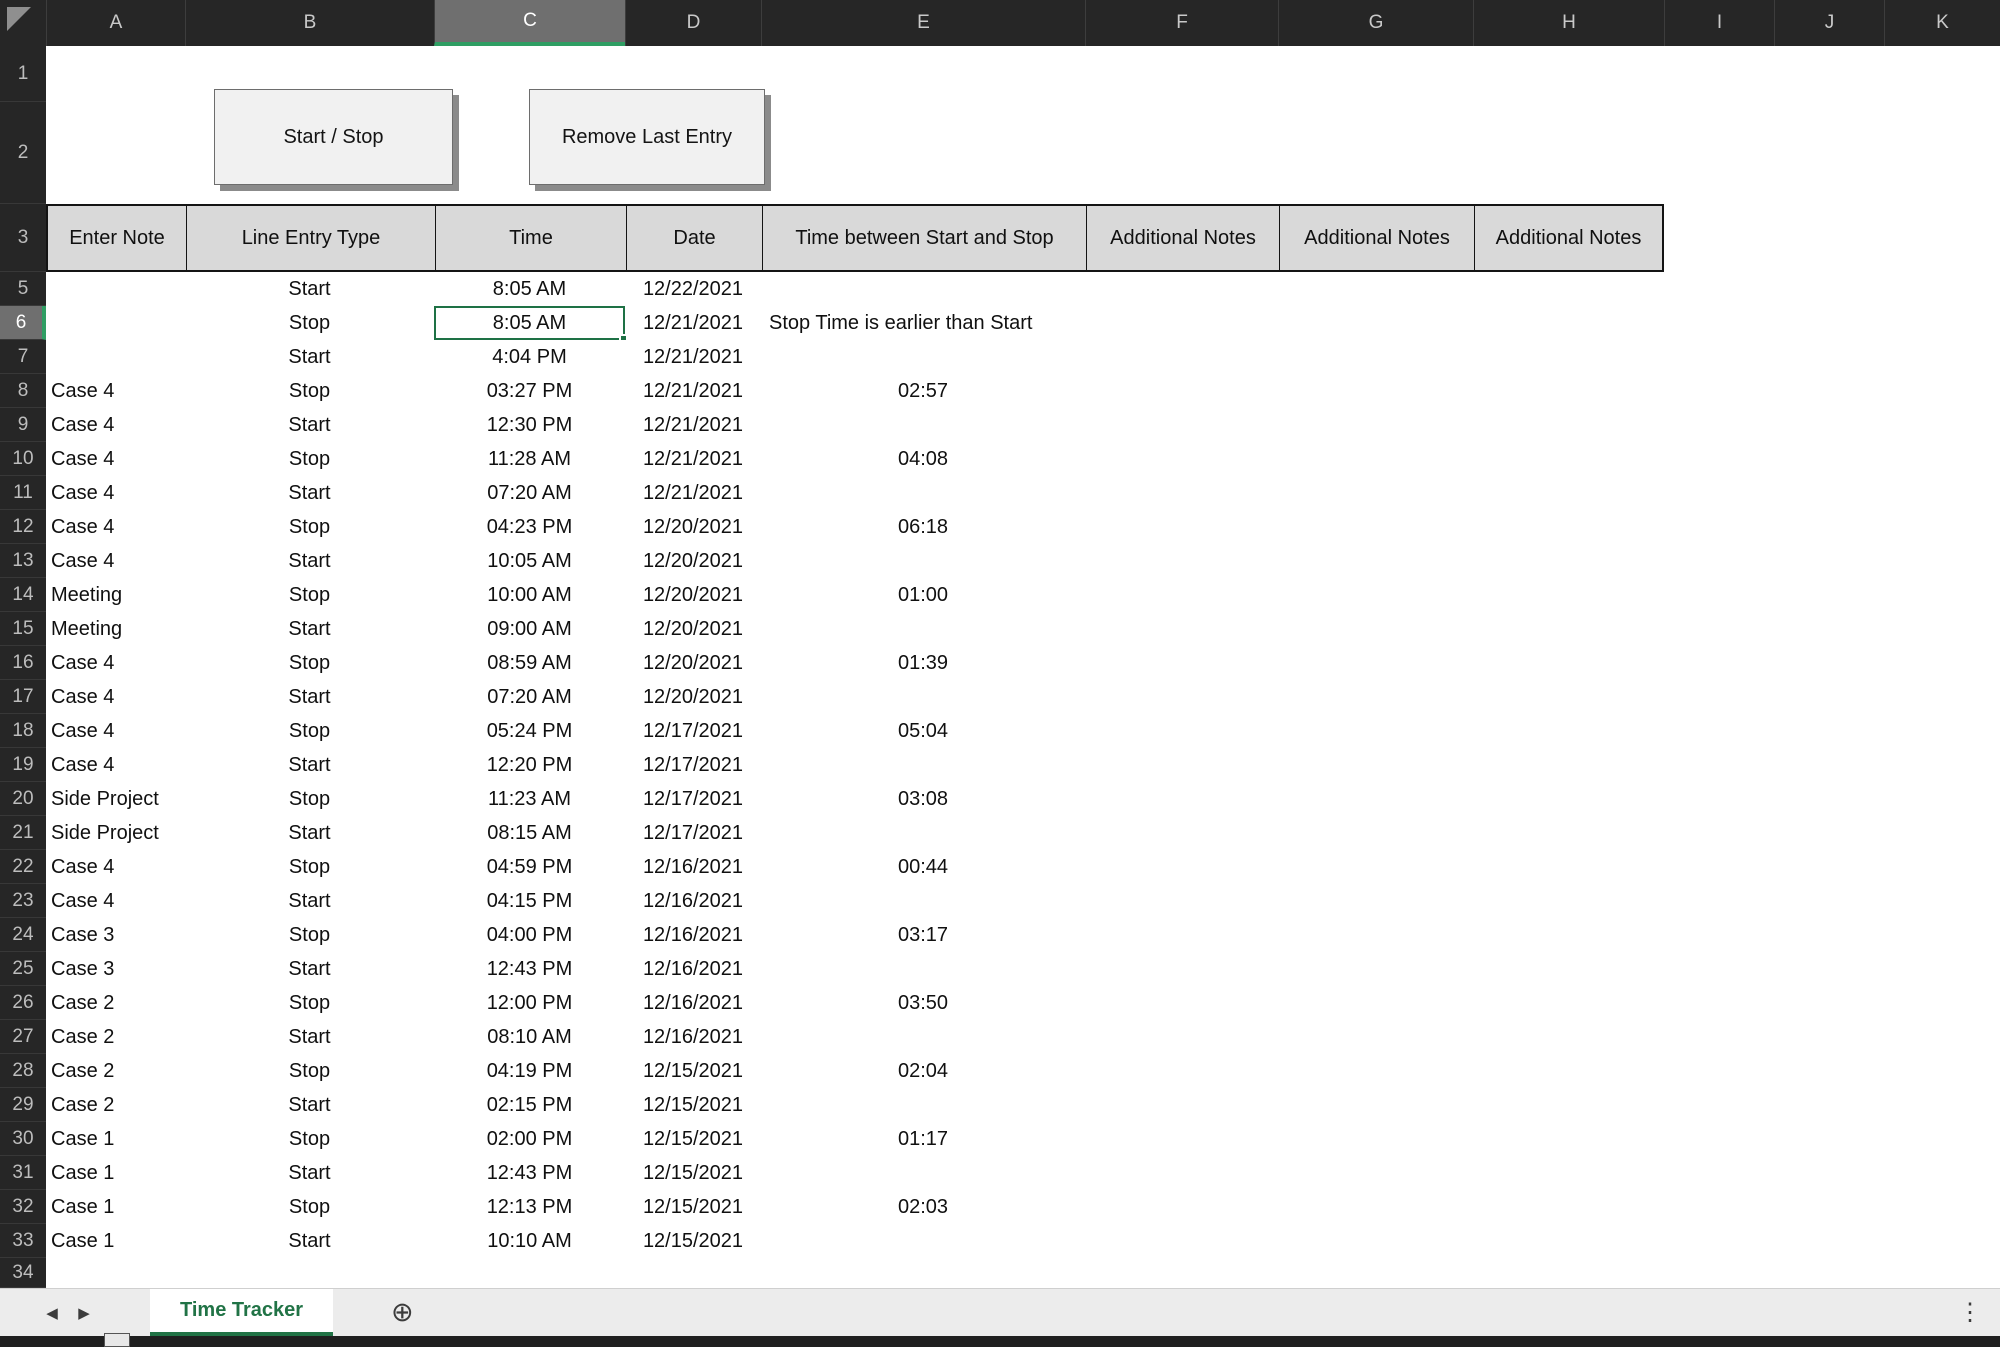 The width and height of the screenshot is (2000, 1347). I want to click on cell-D19: 12/17/2021, so click(693, 765).